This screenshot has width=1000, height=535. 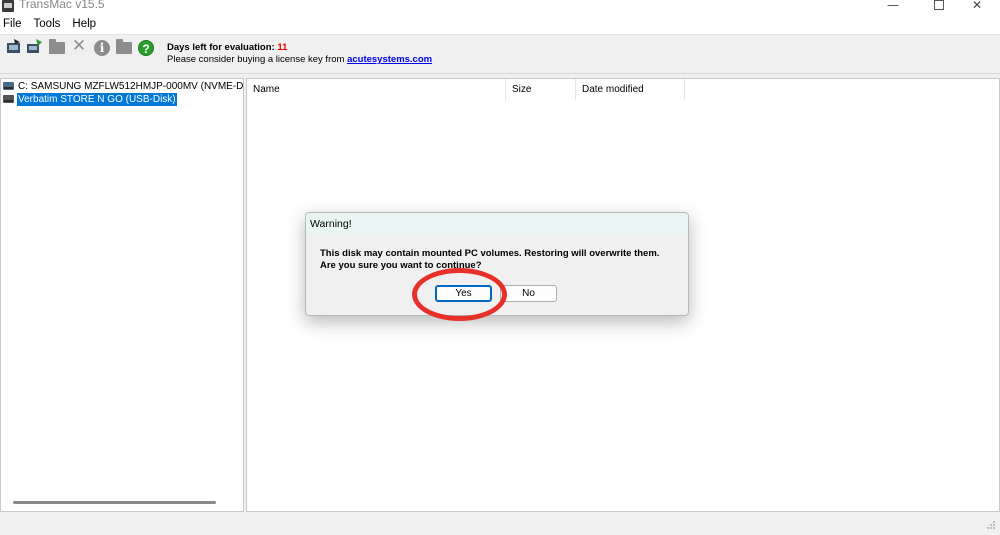 I want to click on yes-button: Yes, so click(x=463, y=293).